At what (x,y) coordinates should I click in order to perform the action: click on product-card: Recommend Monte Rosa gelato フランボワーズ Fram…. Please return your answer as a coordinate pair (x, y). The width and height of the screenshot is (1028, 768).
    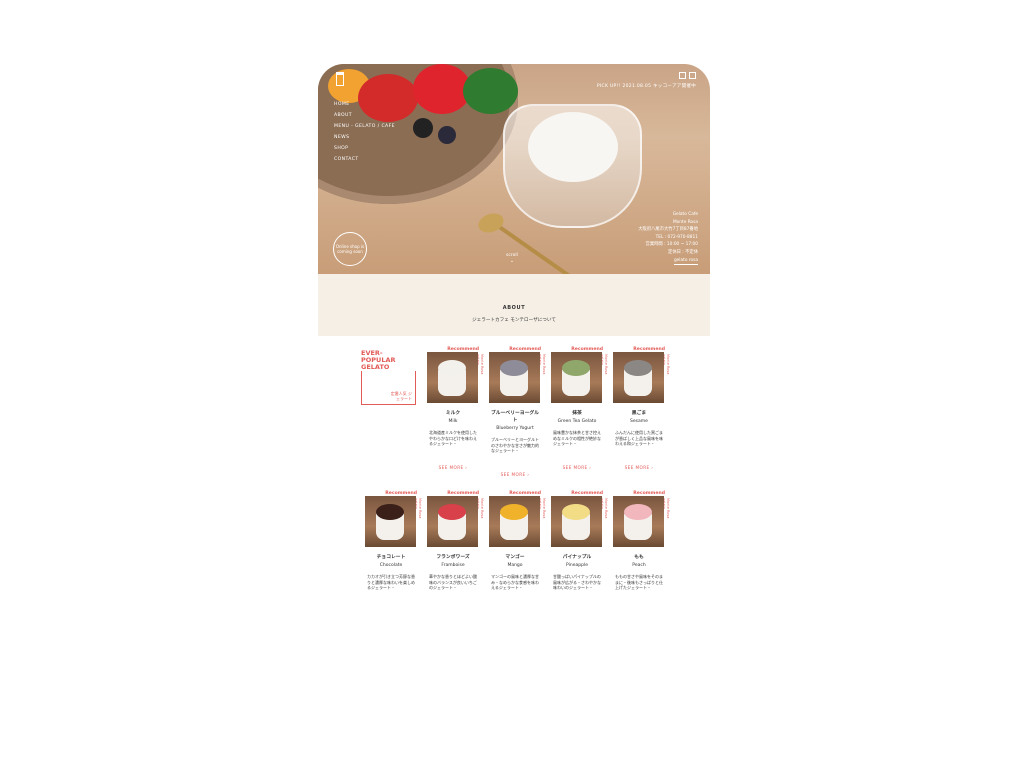
    Looking at the image, I should click on (455, 541).